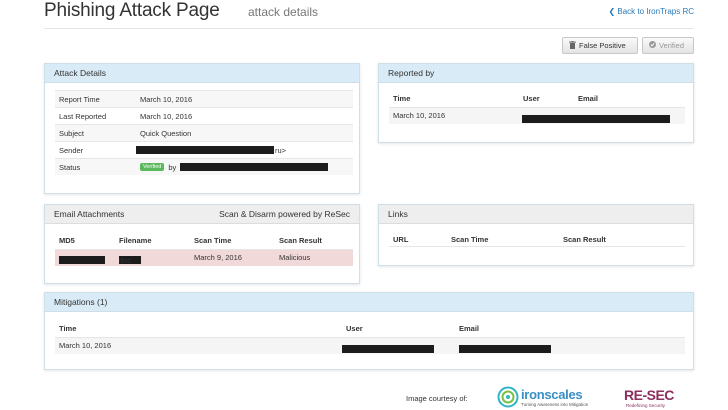 The width and height of the screenshot is (728, 410). What do you see at coordinates (204, 98) in the screenshot?
I see `detail-row-report-time: Report Time March 10, 2016` at bounding box center [204, 98].